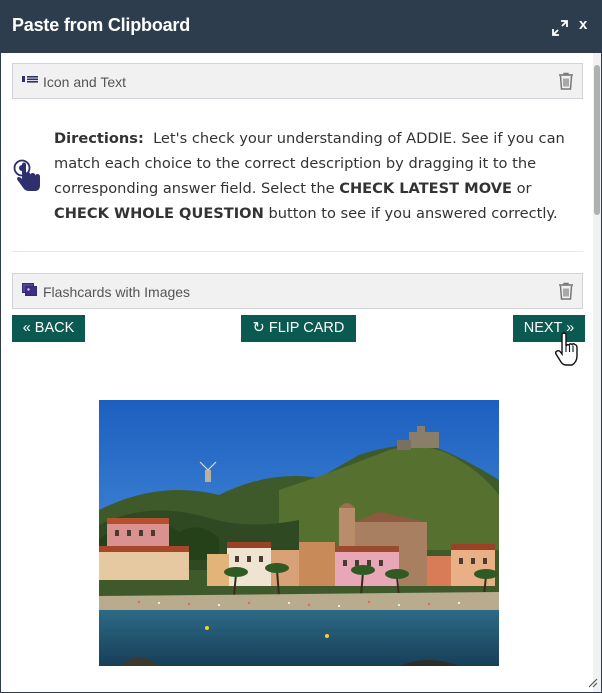 This screenshot has height=693, width=602. I want to click on dialog-title: Paste from Clipboard, so click(101, 25).